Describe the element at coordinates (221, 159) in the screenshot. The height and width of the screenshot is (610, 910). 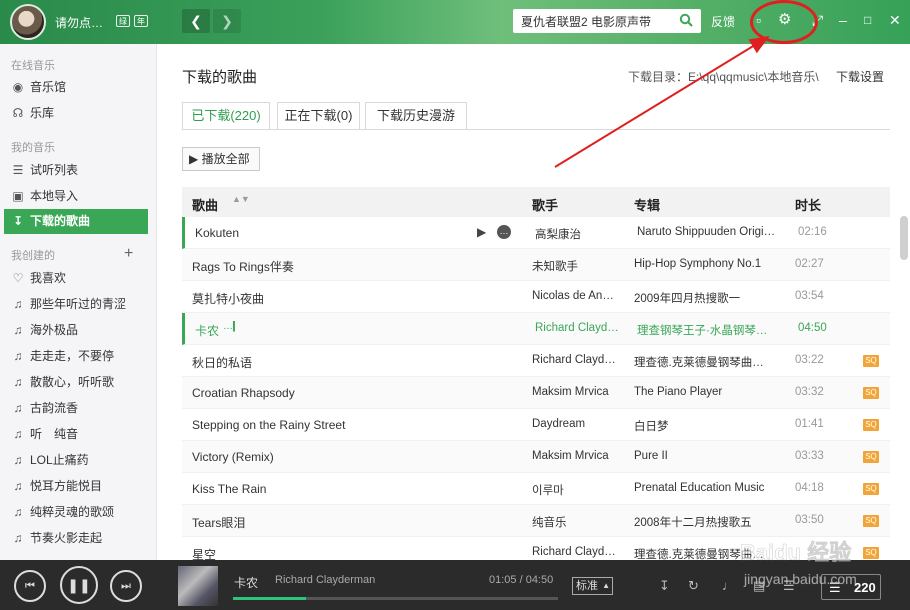
I see `play-all-button: ▶ 播放全部` at that location.